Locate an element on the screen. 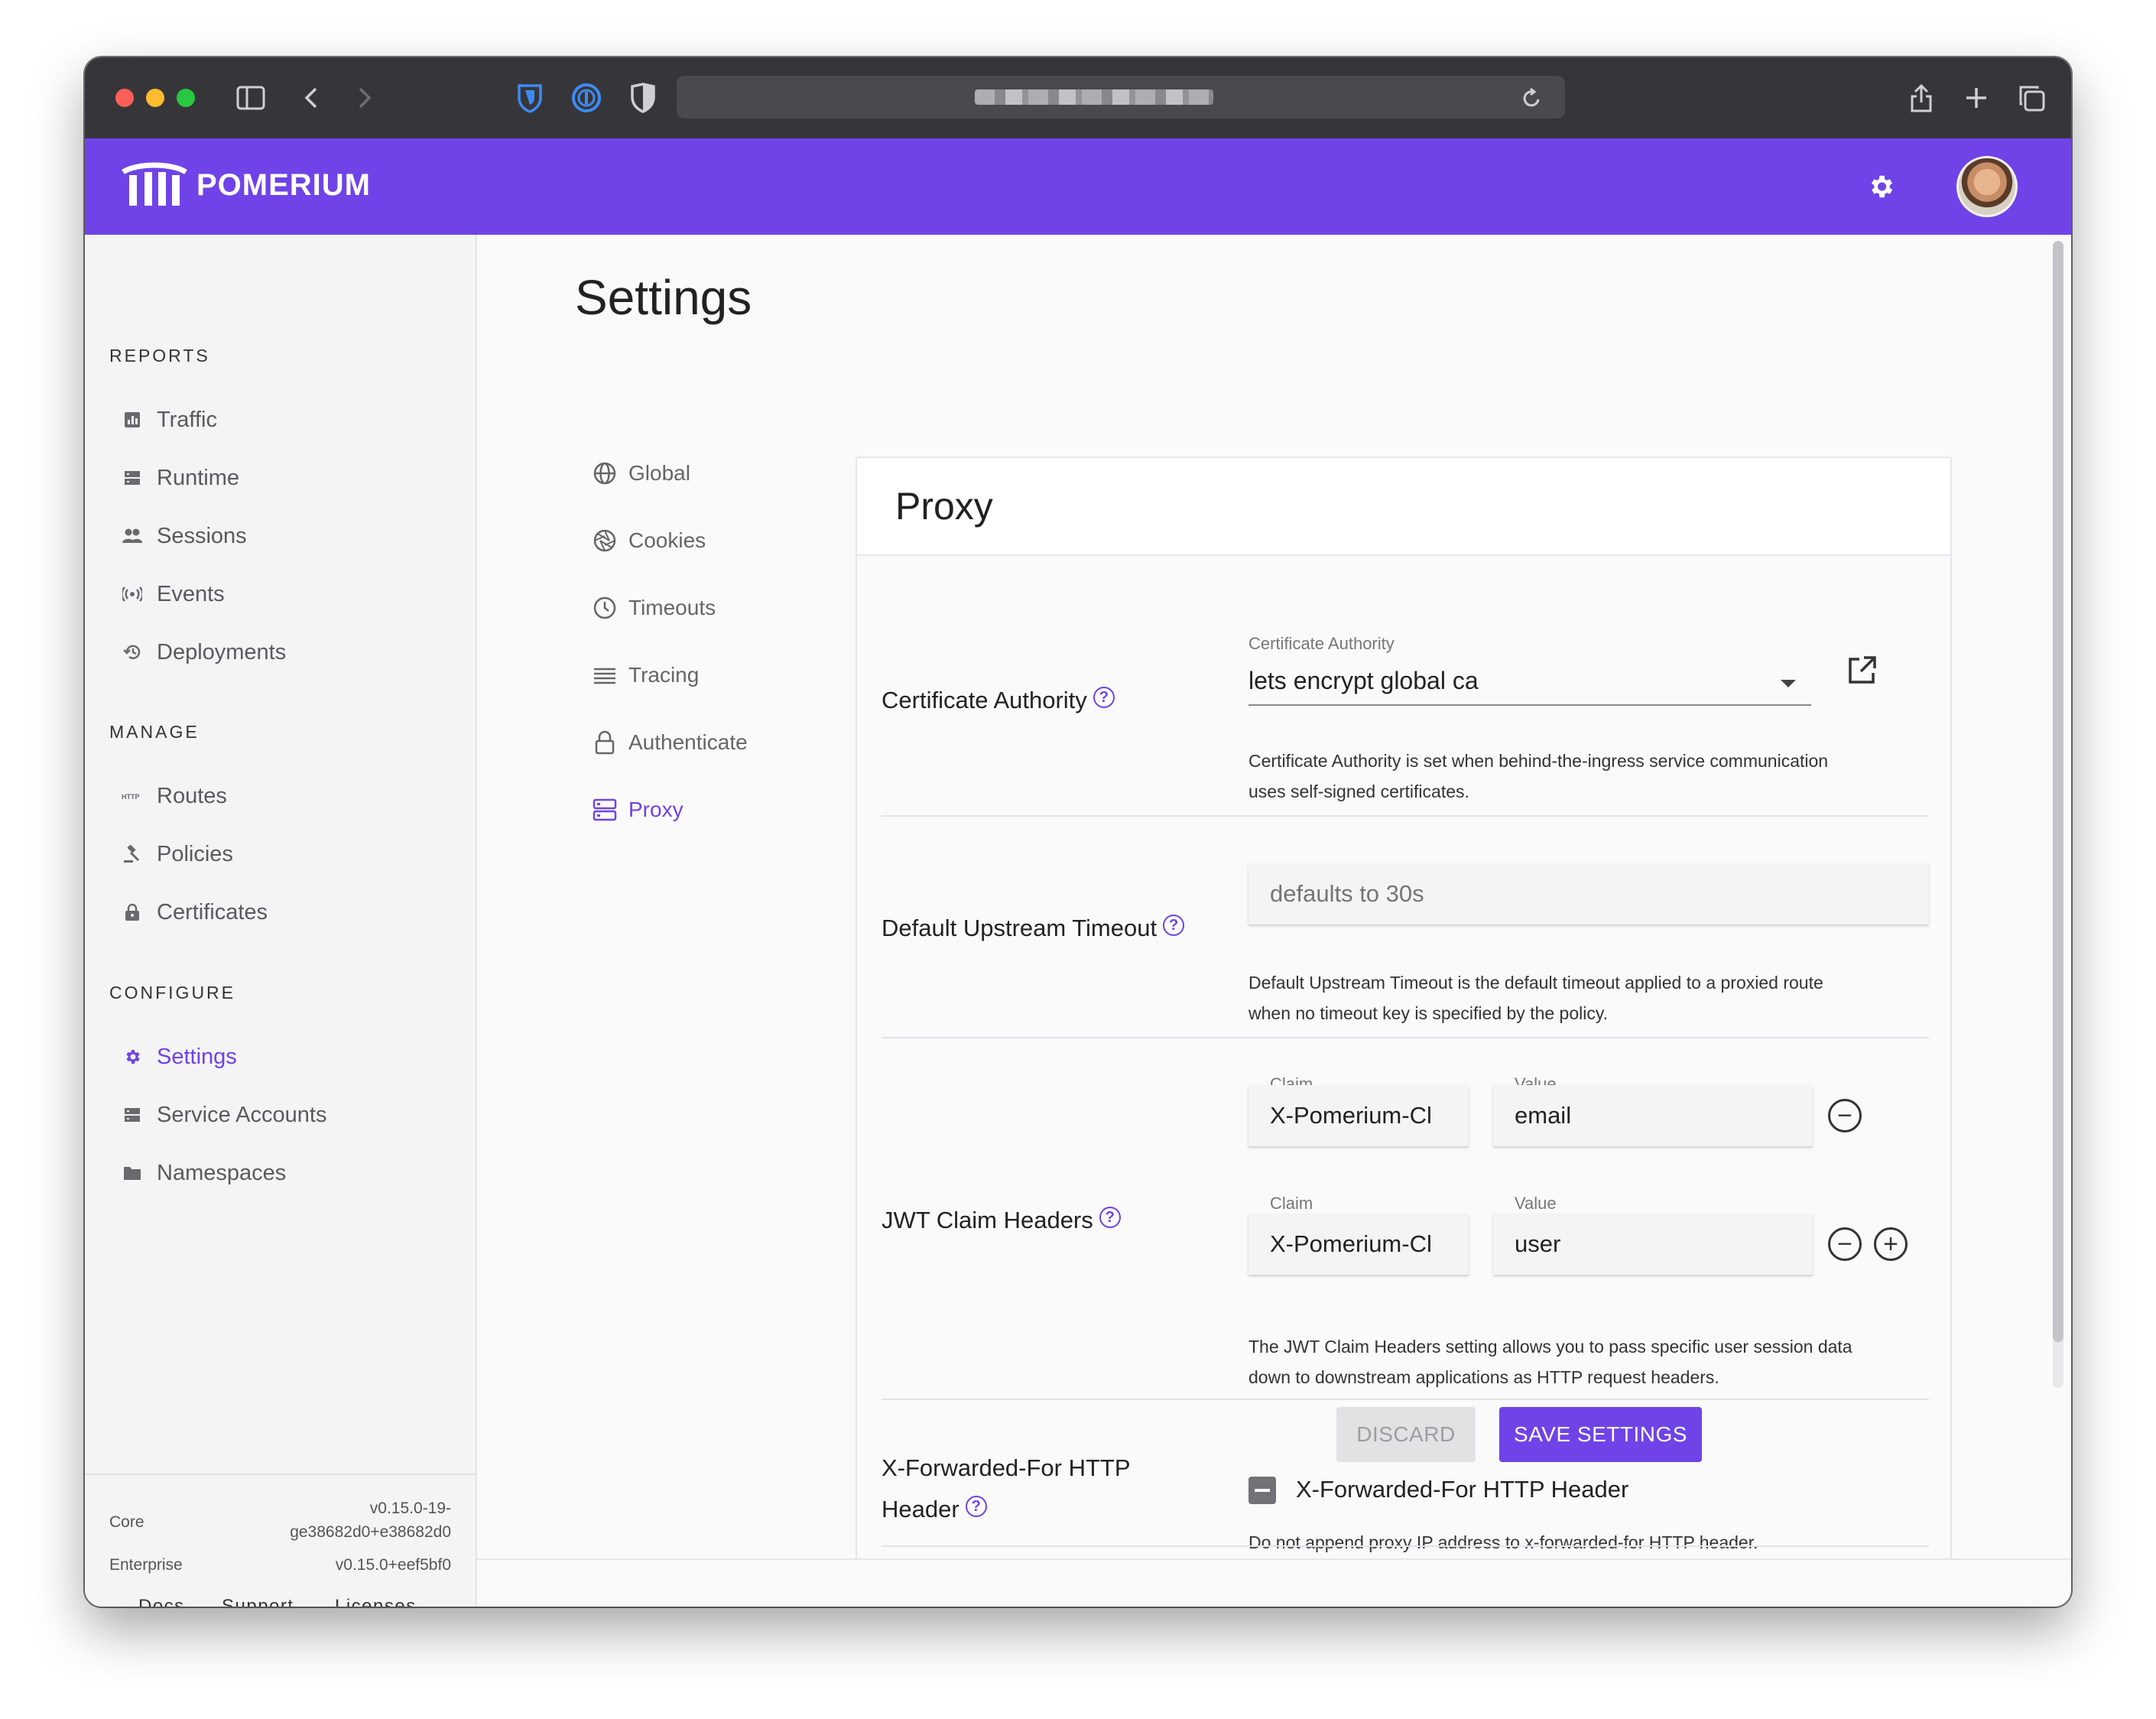 This screenshot has width=2156, height=1719. sidebar-item-namespaces: Namespaces is located at coordinates (204, 1173).